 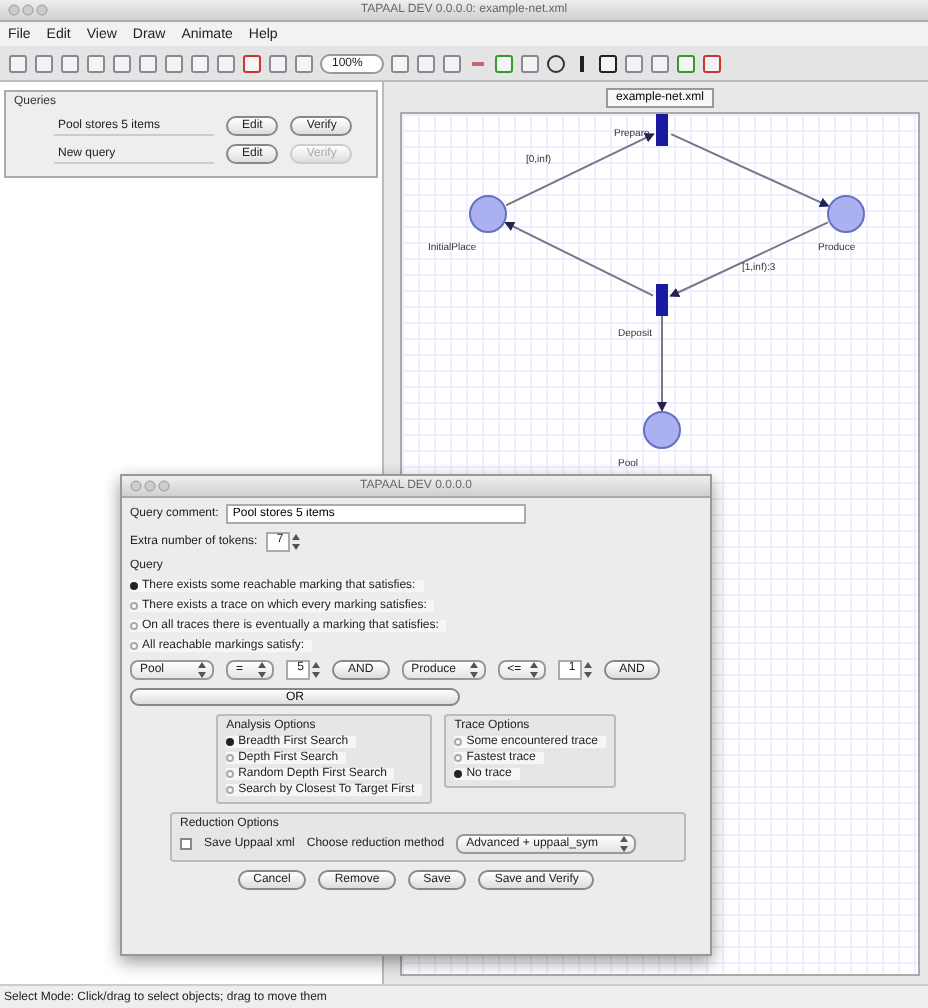 I want to click on checkbox, so click(x=186, y=844).